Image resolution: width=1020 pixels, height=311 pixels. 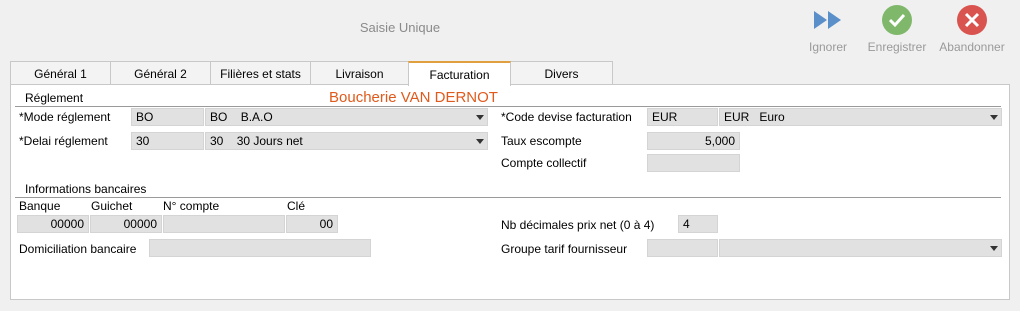 I want to click on groupe-tarif-code-input, so click(x=682, y=248).